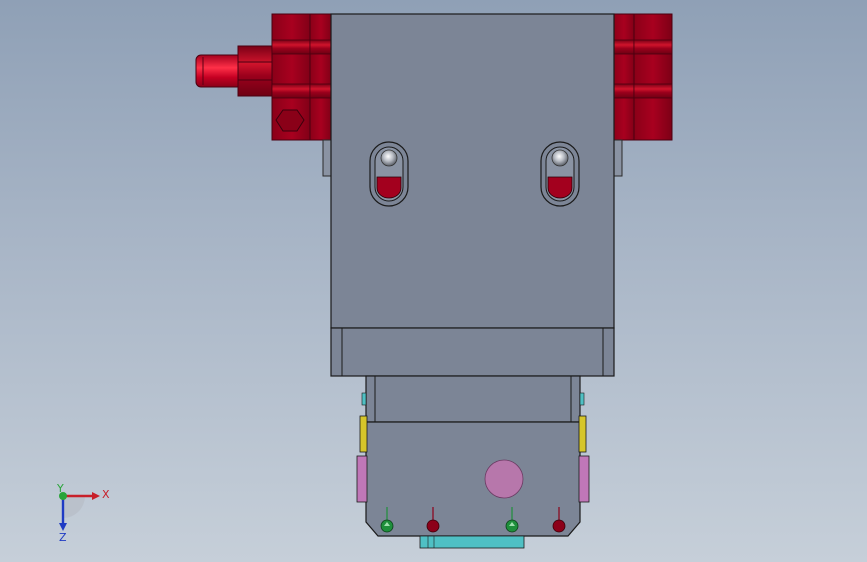 The width and height of the screenshot is (867, 562). I want to click on magenta-tab-left, so click(362, 479).